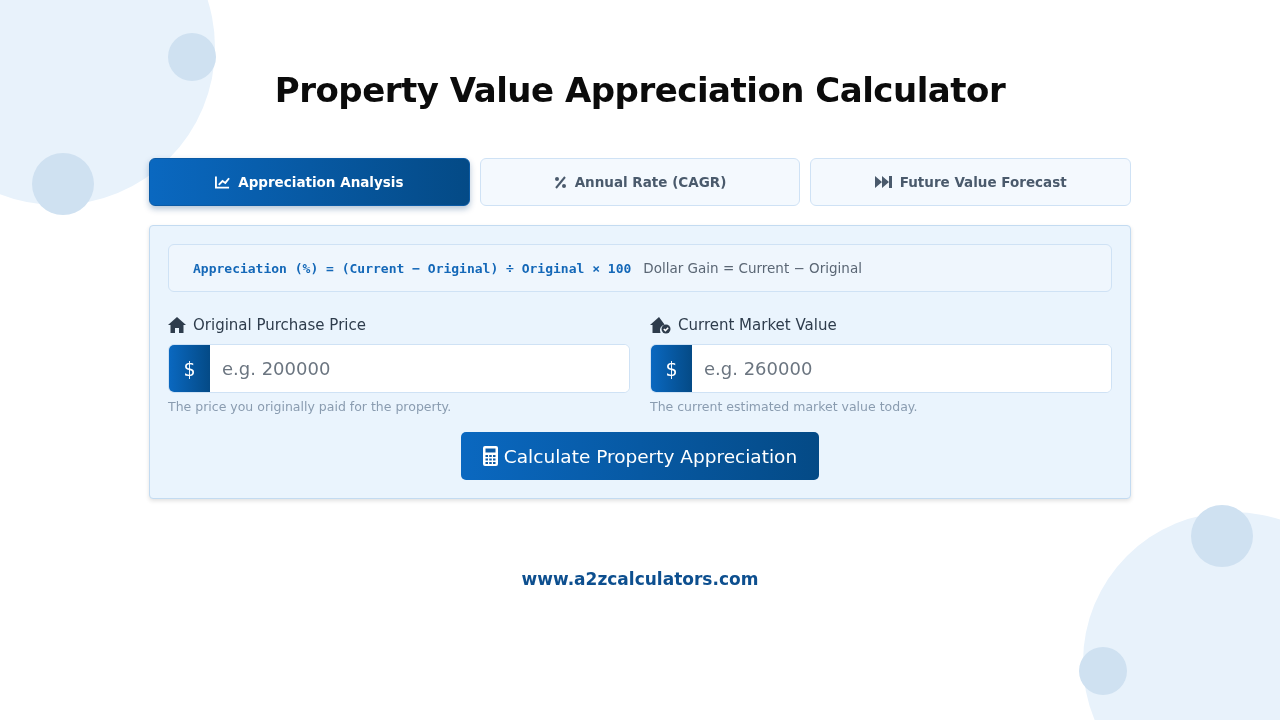  I want to click on input-field: $ e.g. 260000, so click(881, 368).